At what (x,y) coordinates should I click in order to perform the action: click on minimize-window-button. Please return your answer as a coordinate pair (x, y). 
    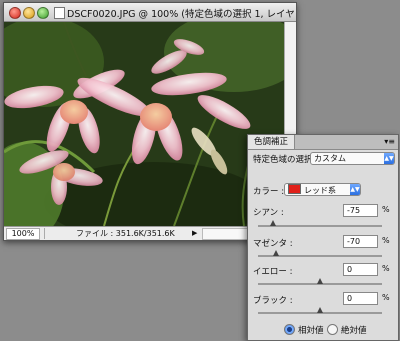
    Looking at the image, I should click on (29, 13).